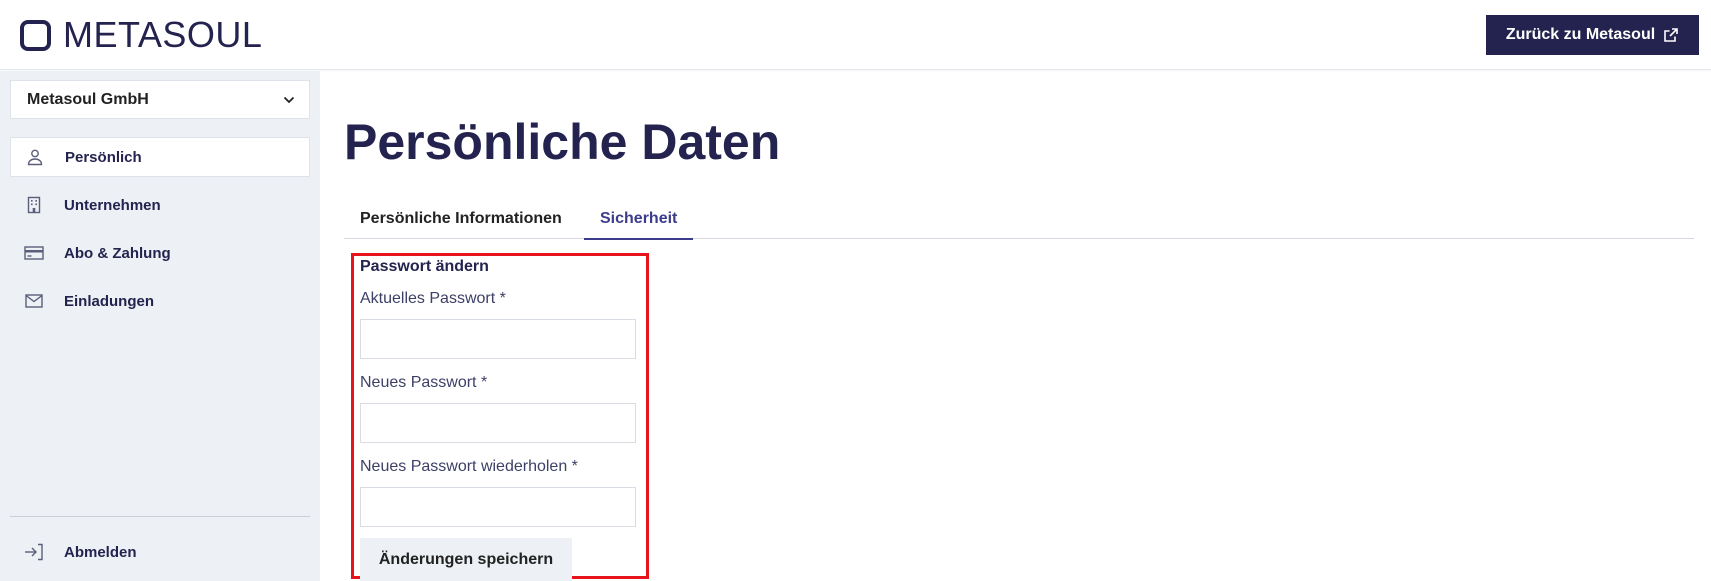 The height and width of the screenshot is (581, 1711). What do you see at coordinates (498, 507) in the screenshot?
I see `repeat-password-input` at bounding box center [498, 507].